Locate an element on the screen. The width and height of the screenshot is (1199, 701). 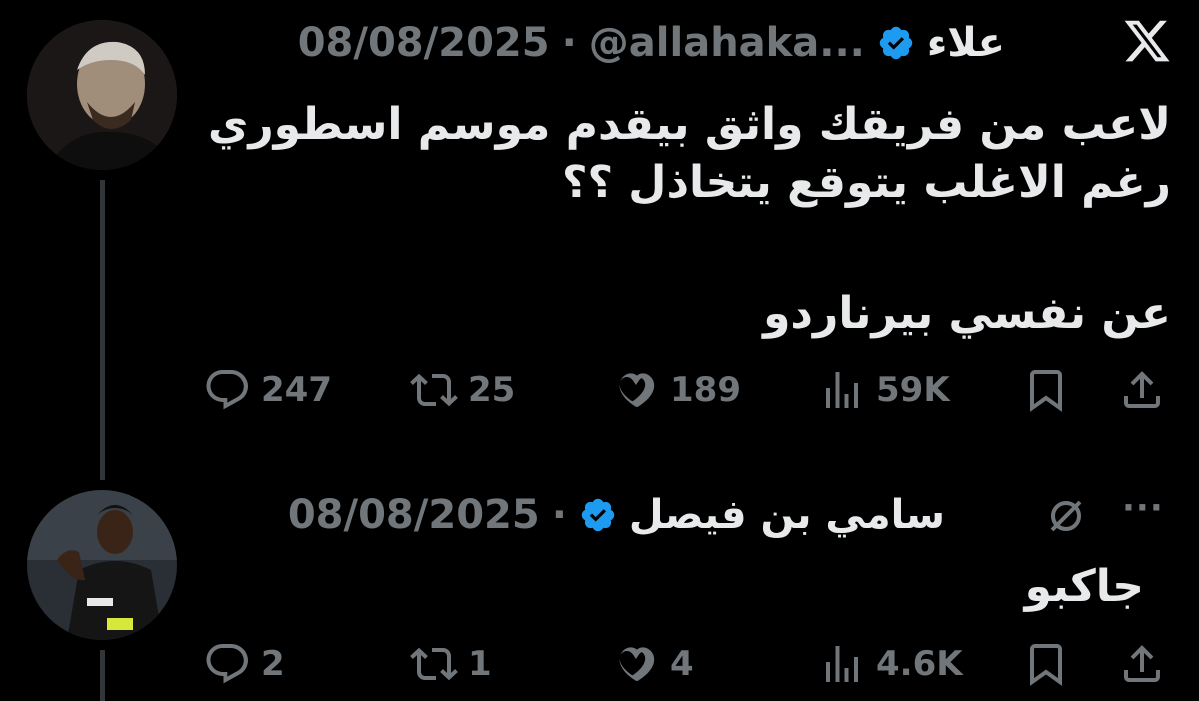
reply-button: 247 is located at coordinates (267, 390).